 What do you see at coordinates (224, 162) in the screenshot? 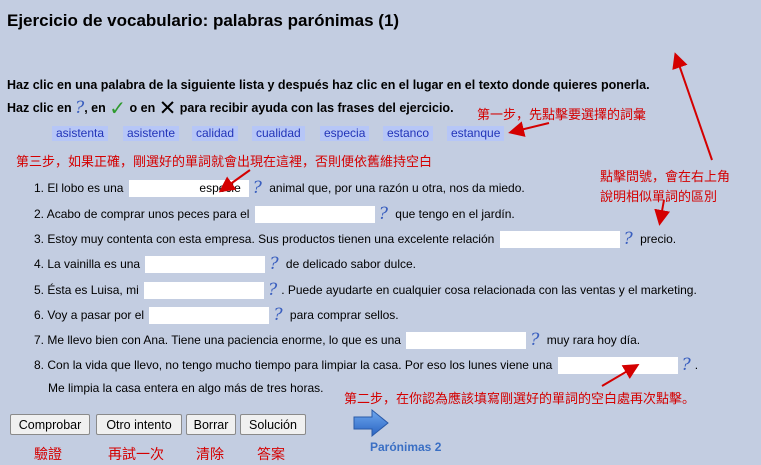
I see `annotation-step3: 第三步，如果正確，剛選好的單詞就會出現在這裡，否則便依舊維持空白` at bounding box center [224, 162].